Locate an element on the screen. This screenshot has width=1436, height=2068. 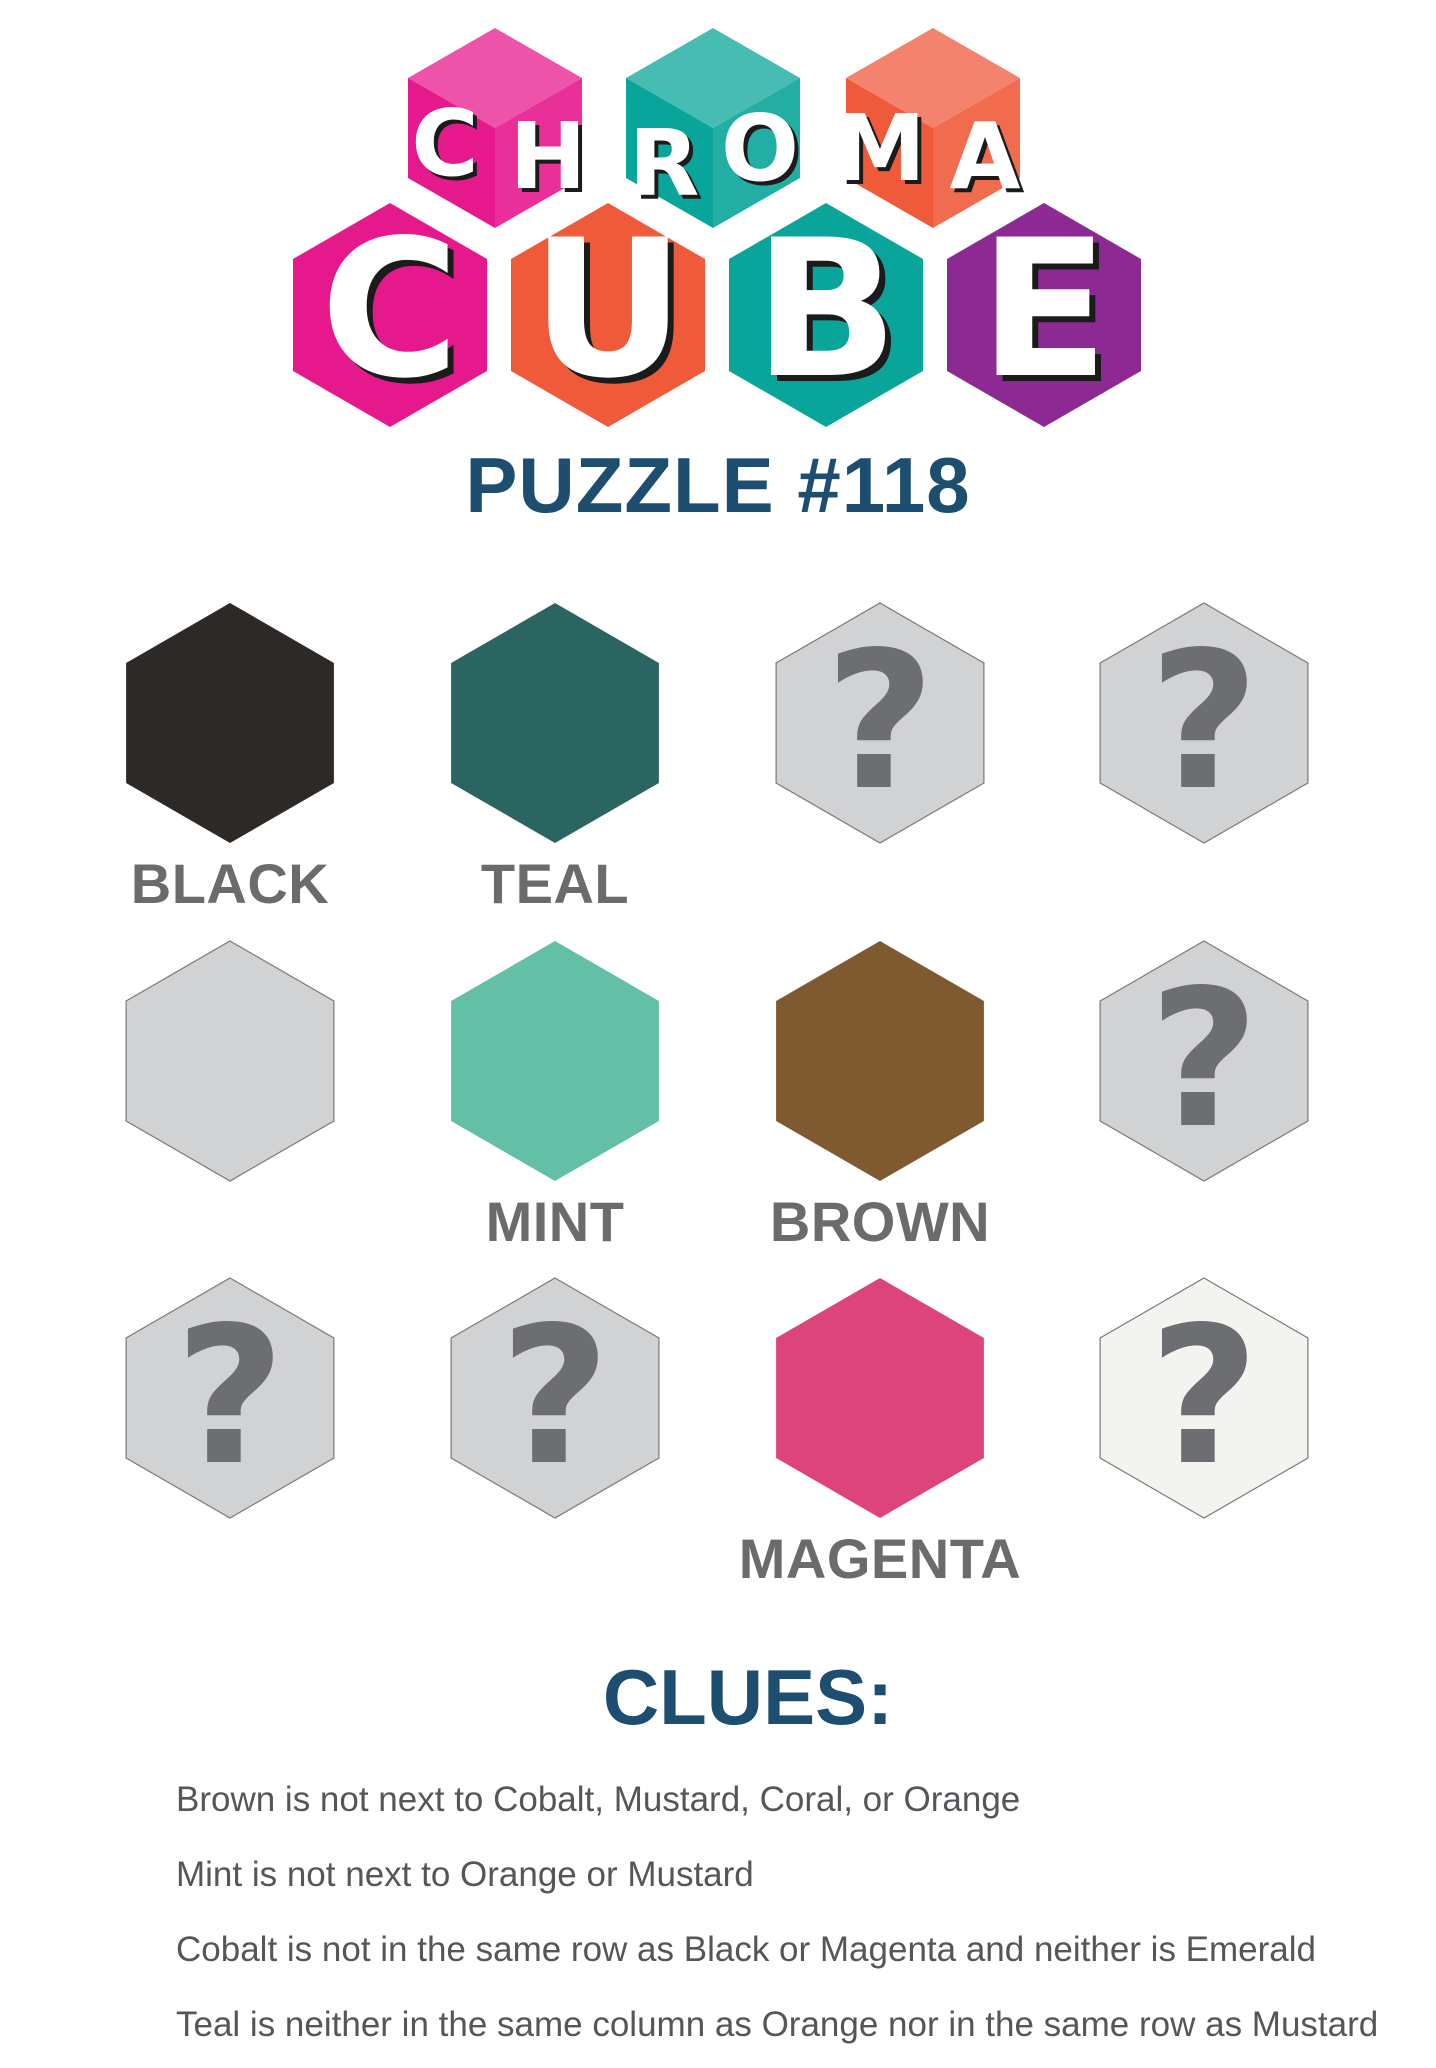
logo-letter: E is located at coordinates (1044, 309).